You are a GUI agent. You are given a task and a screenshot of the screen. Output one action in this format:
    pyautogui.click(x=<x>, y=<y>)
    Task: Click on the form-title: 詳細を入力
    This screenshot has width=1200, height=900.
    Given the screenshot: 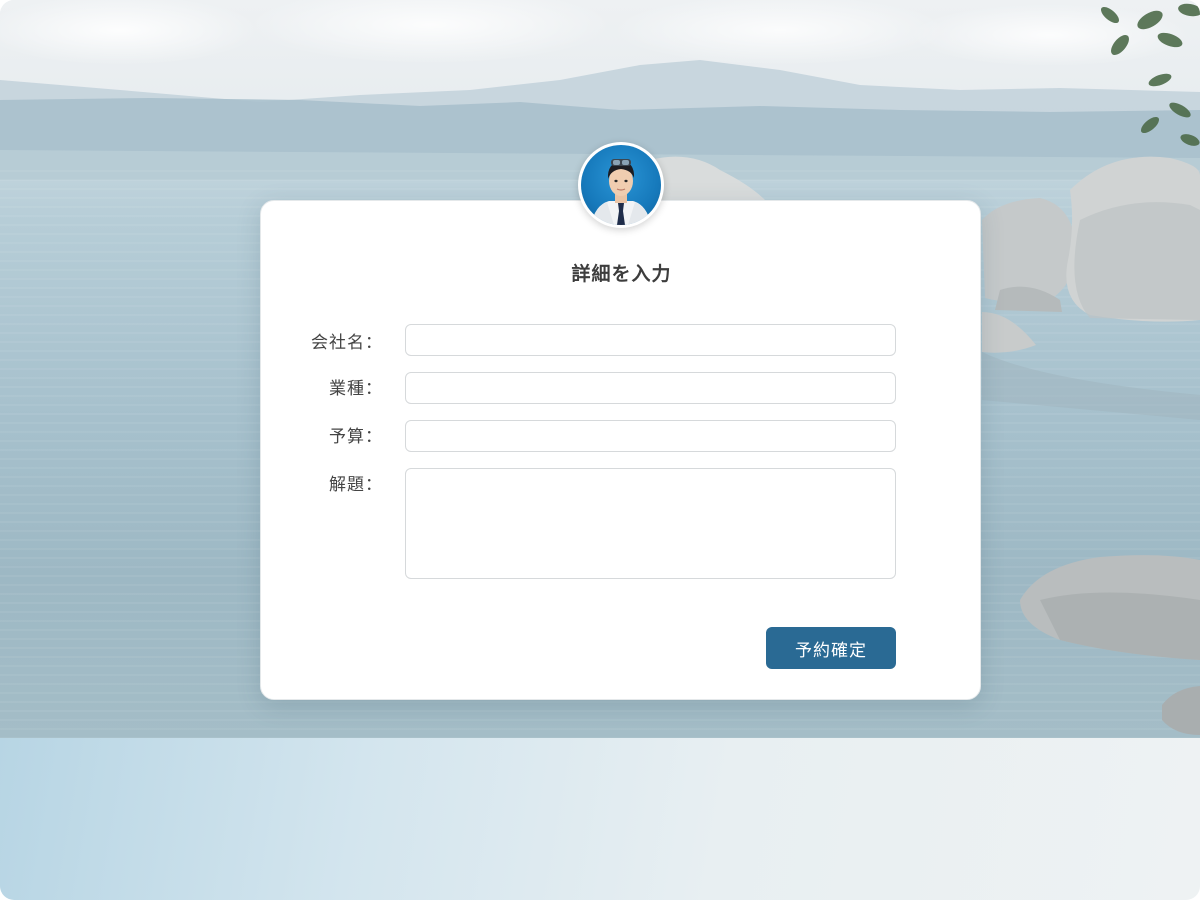 What is the action you would take?
    pyautogui.click(x=621, y=274)
    